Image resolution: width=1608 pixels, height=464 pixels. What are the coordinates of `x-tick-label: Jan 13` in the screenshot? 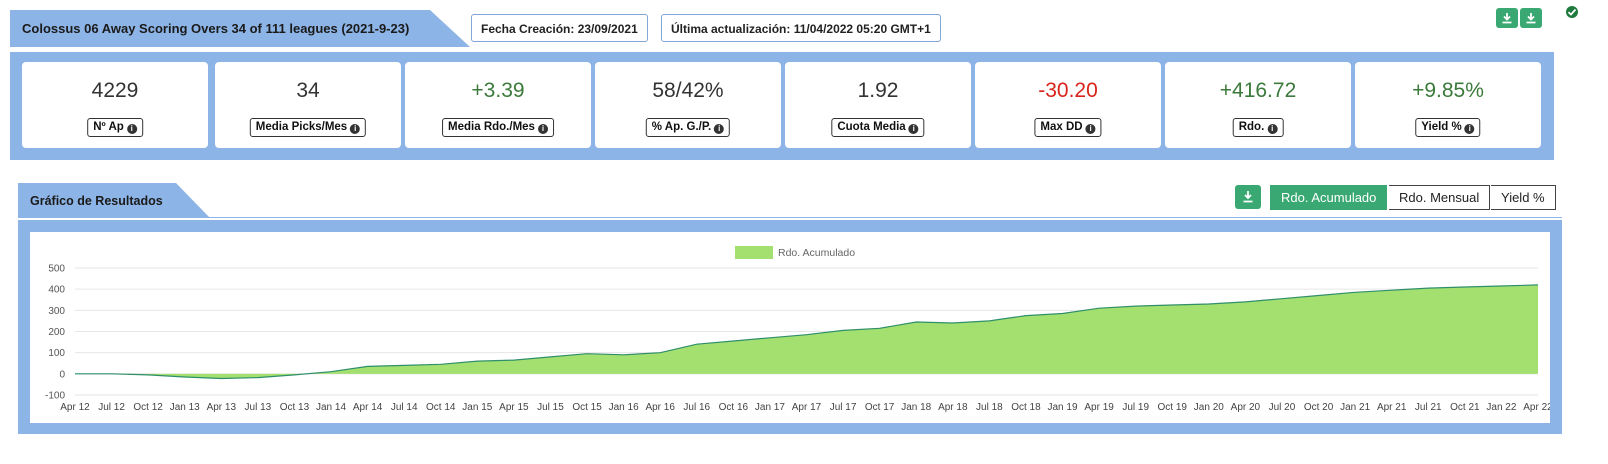 It's located at (185, 407).